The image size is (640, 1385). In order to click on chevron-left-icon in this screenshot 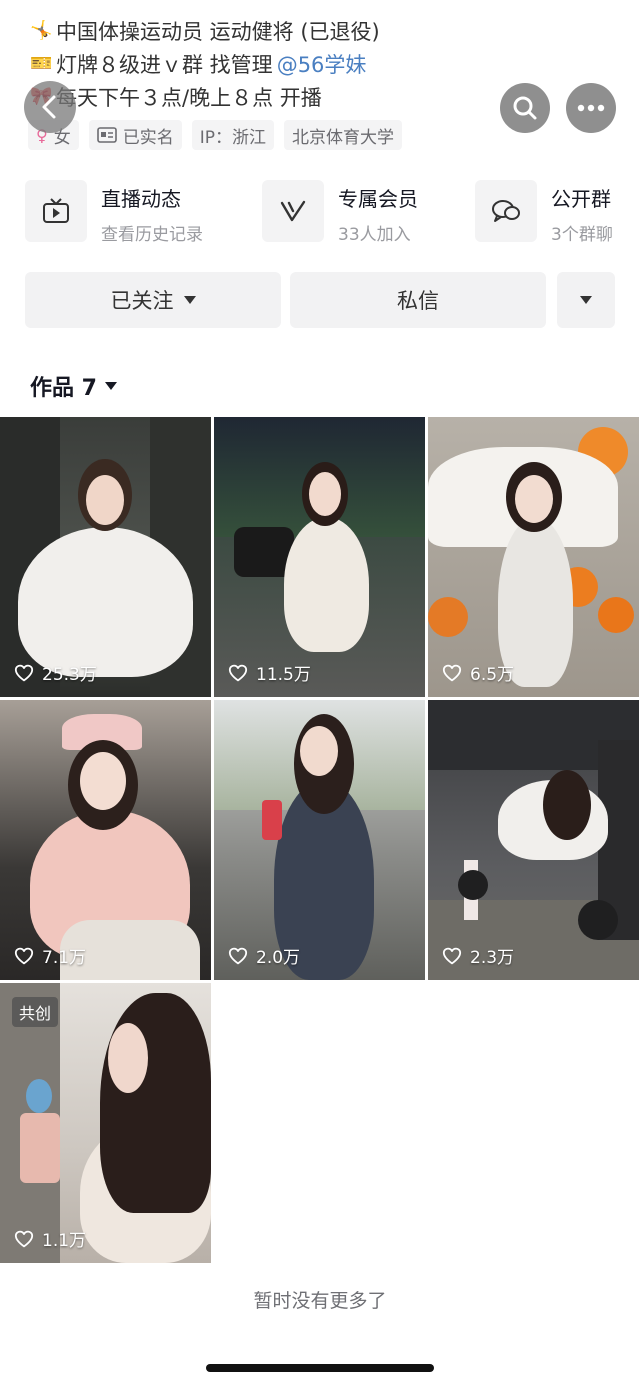, I will do `click(49, 107)`.